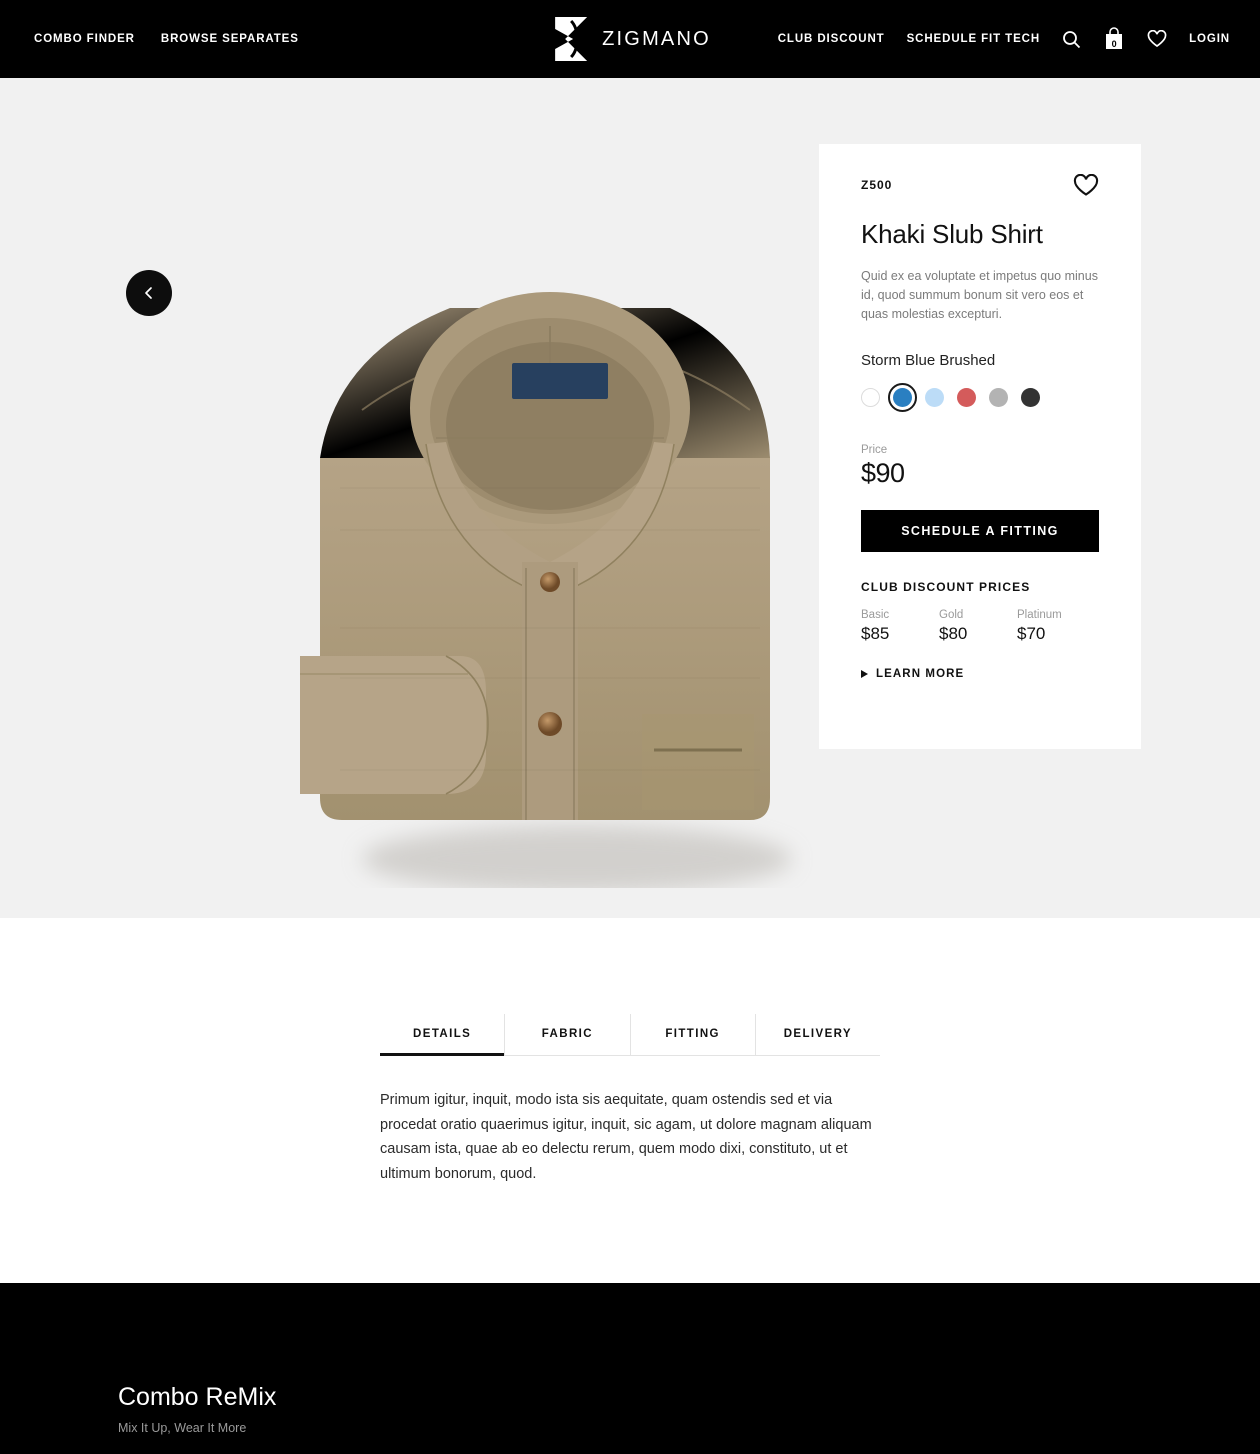 Image resolution: width=1260 pixels, height=1454 pixels. Describe the element at coordinates (1071, 39) in the screenshot. I see `search-icon` at that location.